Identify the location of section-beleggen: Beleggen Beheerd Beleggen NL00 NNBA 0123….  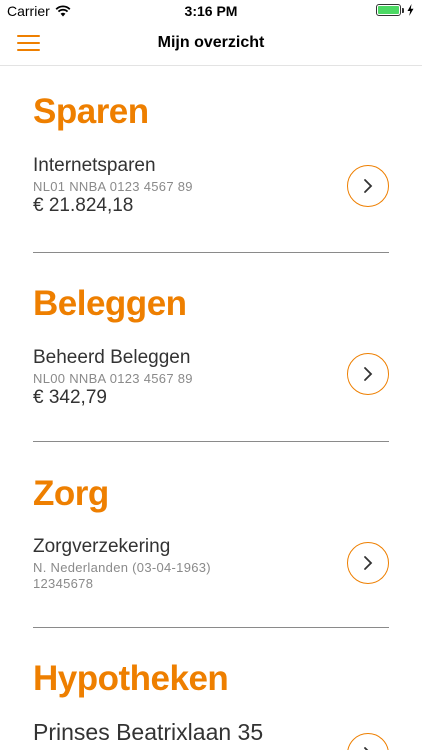
(211, 346).